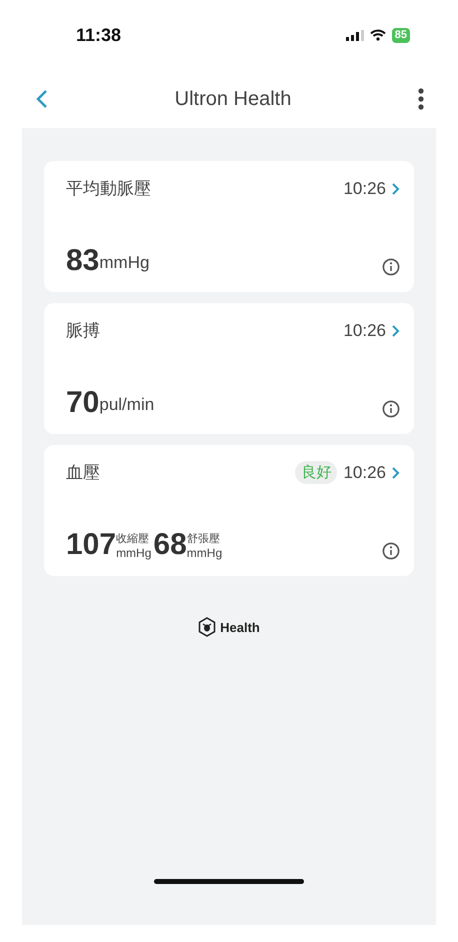 The width and height of the screenshot is (458, 942). Describe the element at coordinates (316, 472) in the screenshot. I see `status-badge: 良好` at that location.